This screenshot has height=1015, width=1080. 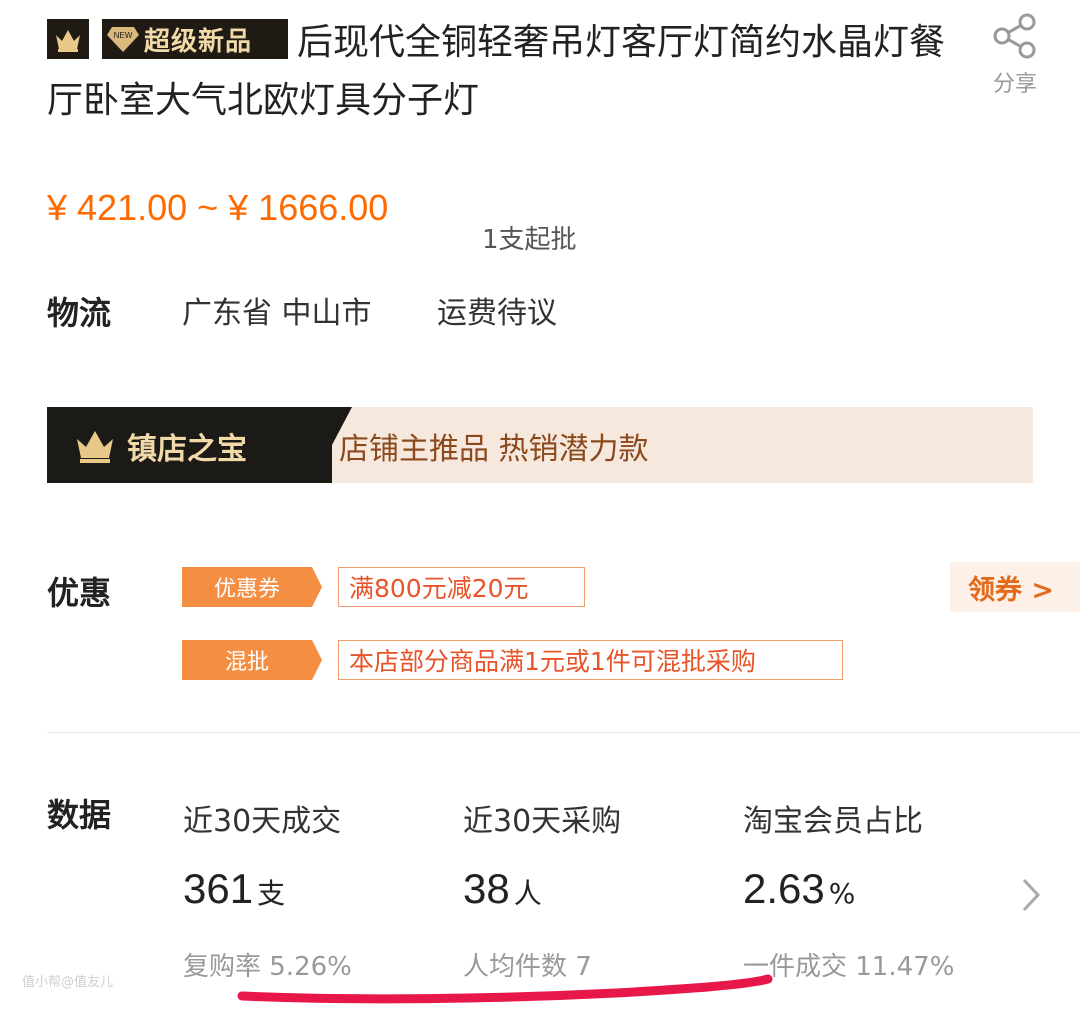 I want to click on claim-coupon-button: 领券 >, so click(x=1015, y=587).